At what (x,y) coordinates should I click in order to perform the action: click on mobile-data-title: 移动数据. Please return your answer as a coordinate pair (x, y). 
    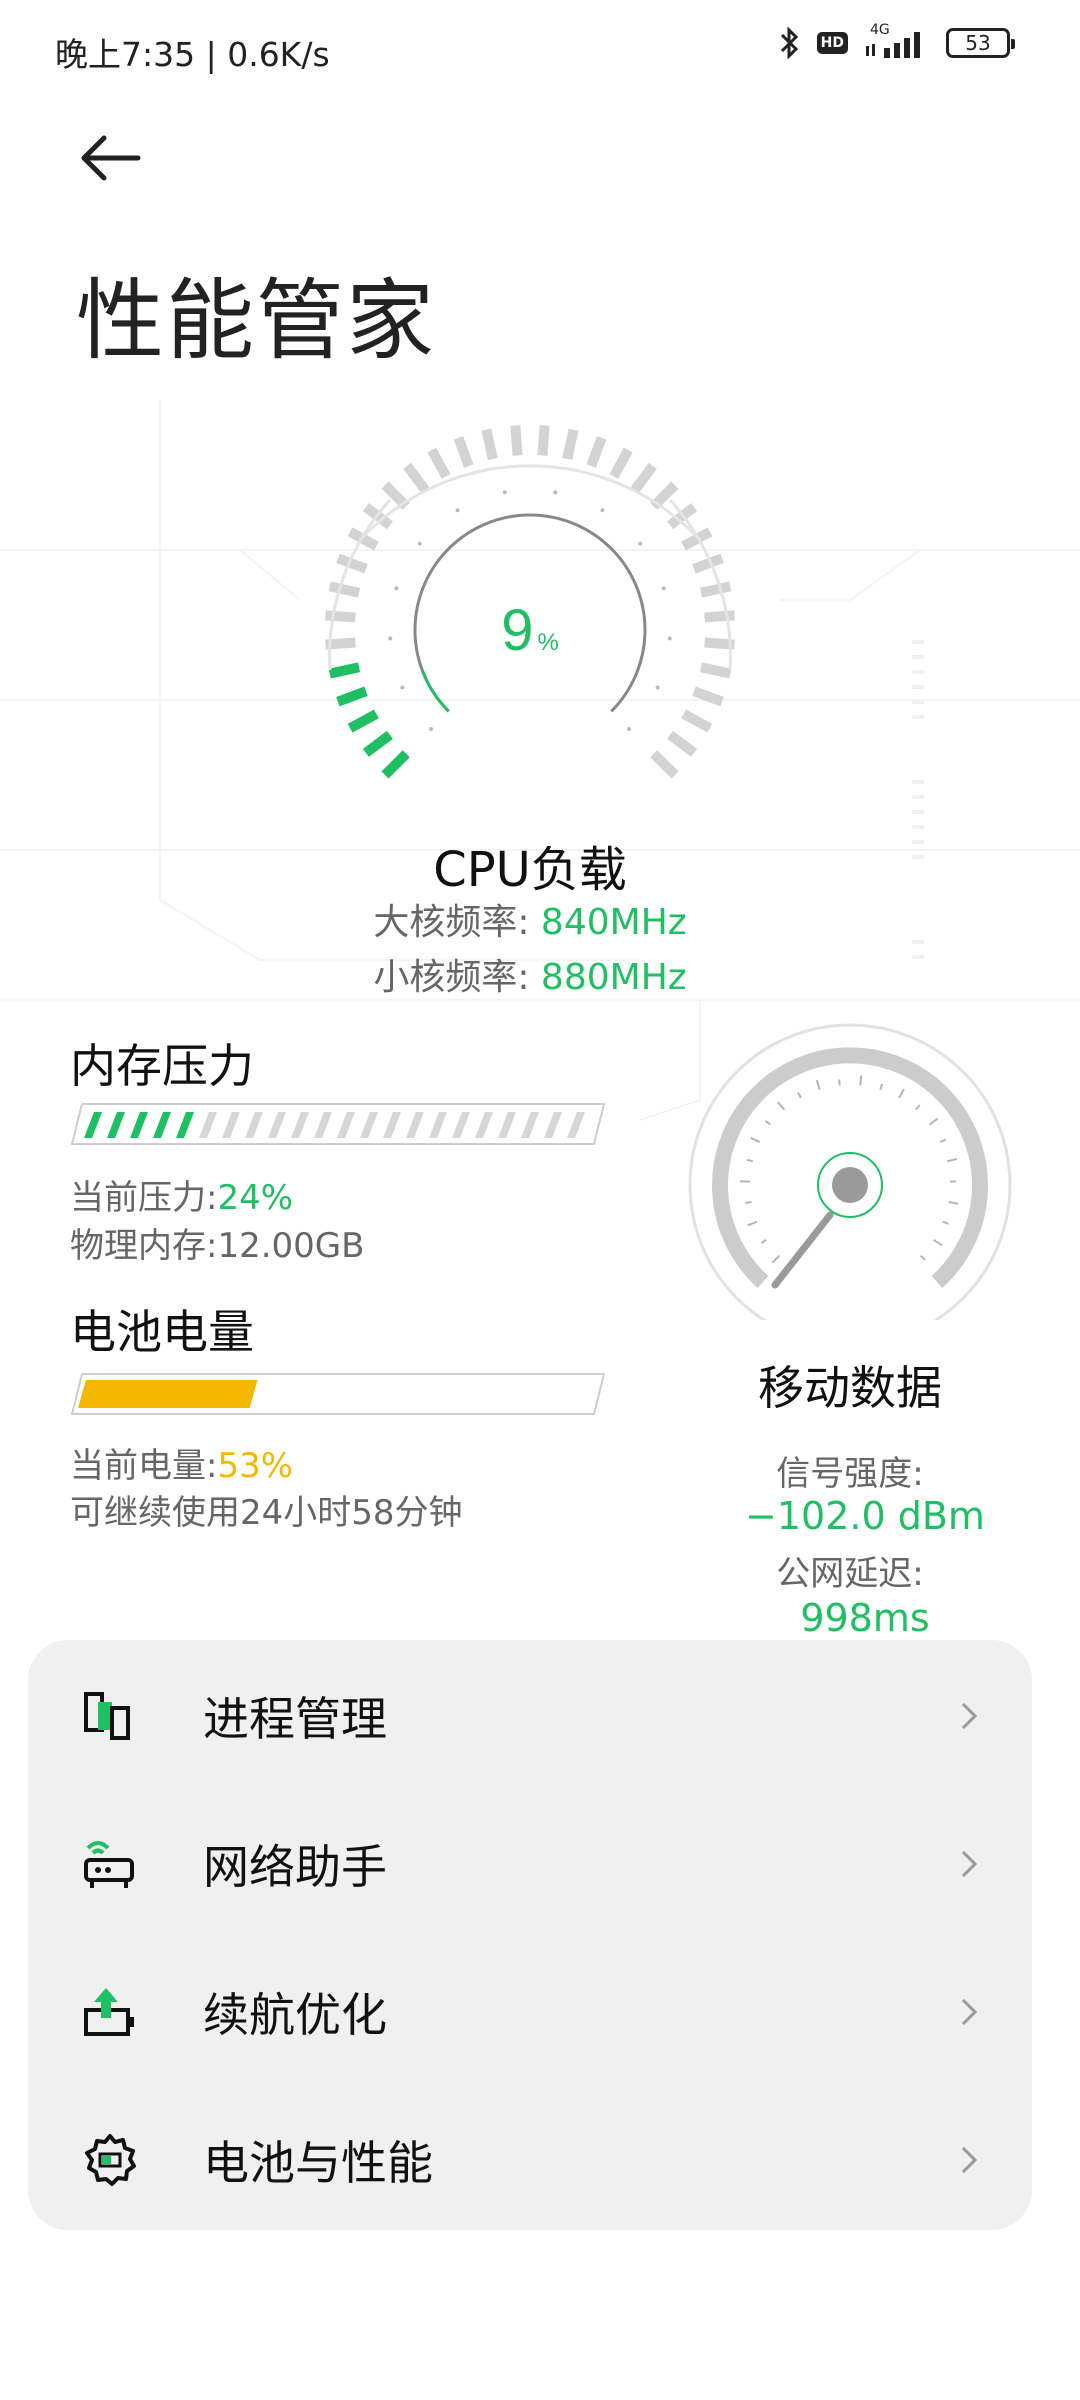
    Looking at the image, I should click on (850, 1388).